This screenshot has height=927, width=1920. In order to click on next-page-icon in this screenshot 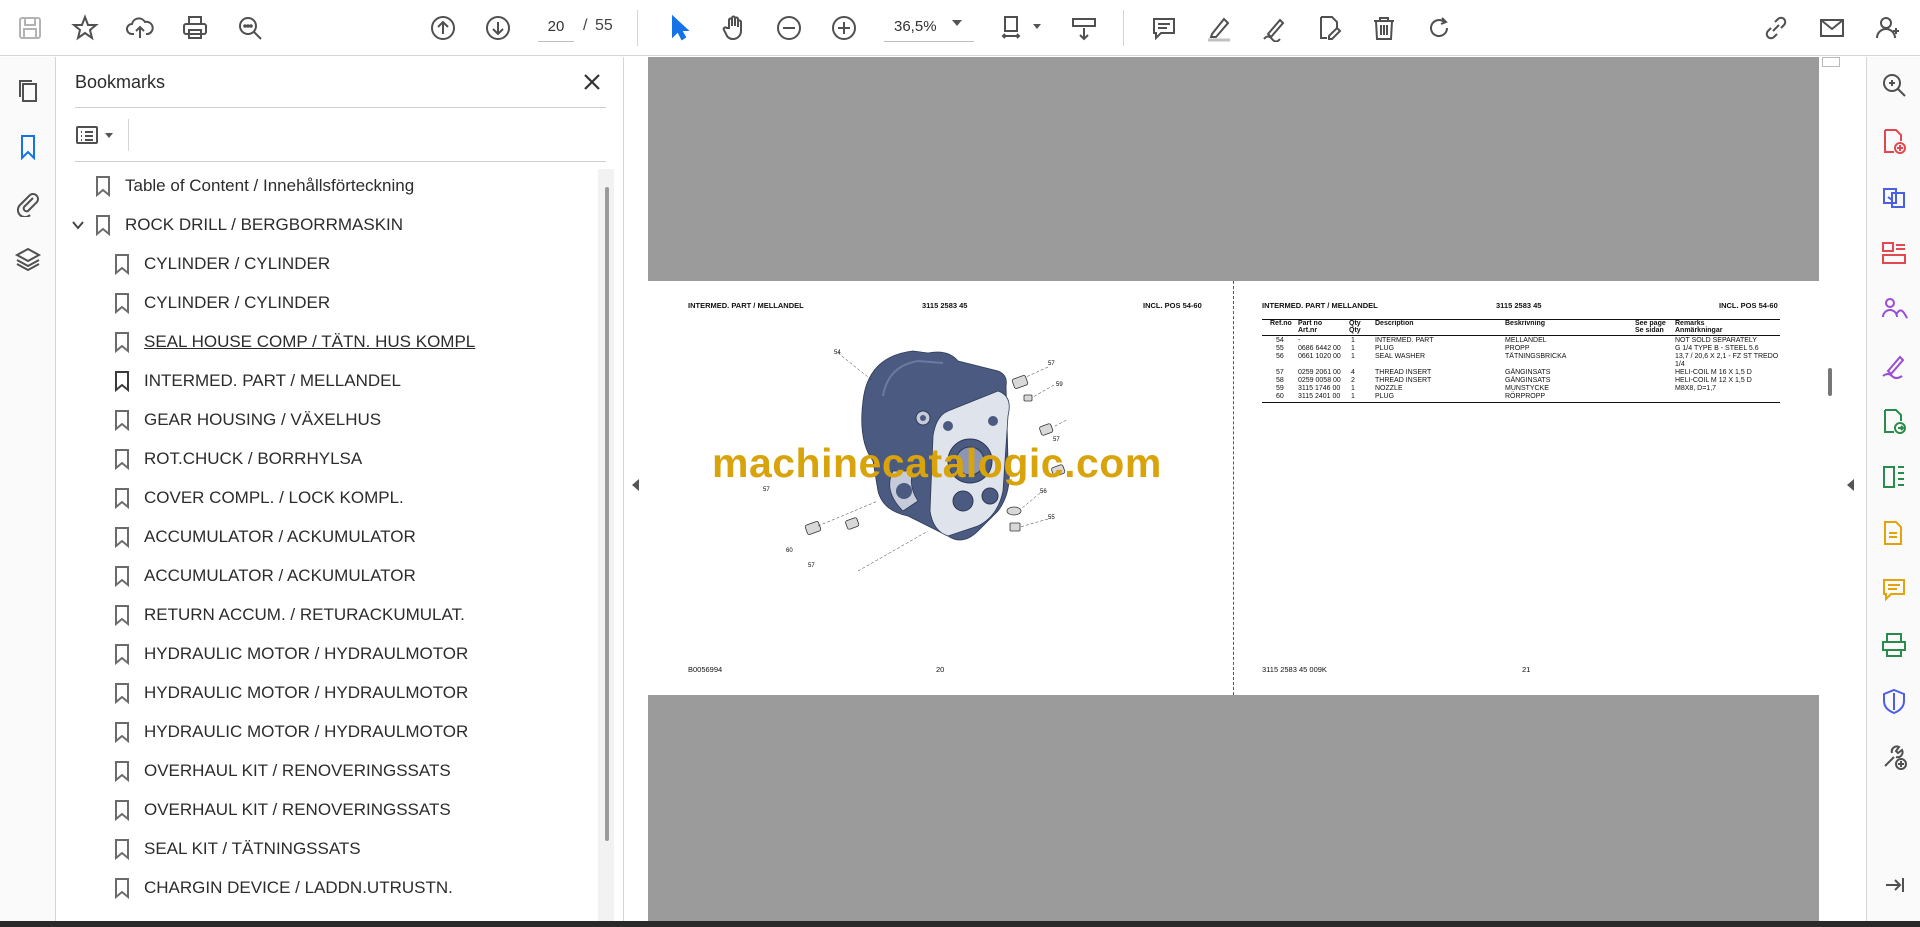, I will do `click(498, 28)`.